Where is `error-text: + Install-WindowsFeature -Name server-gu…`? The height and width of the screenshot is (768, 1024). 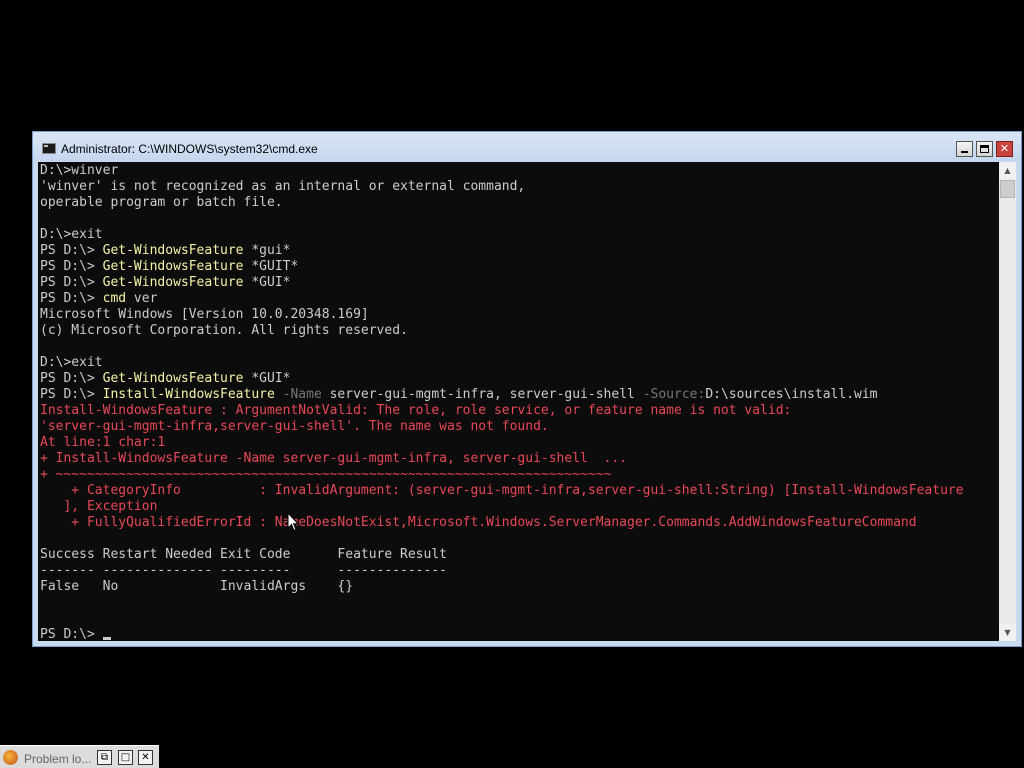 error-text: + Install-WindowsFeature -Name server-gu… is located at coordinates (333, 458).